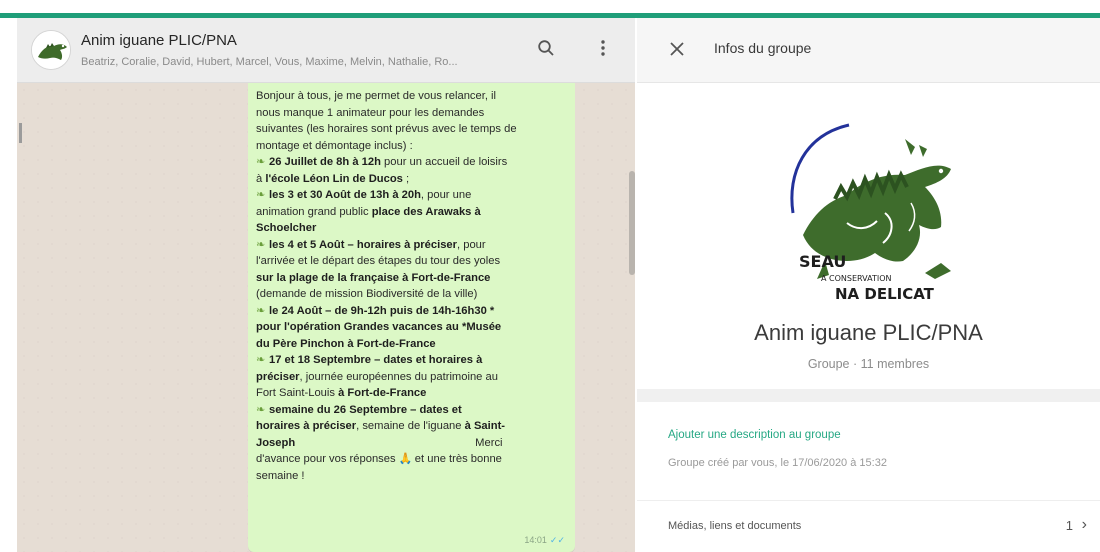 The width and height of the screenshot is (1100, 552). What do you see at coordinates (489, 442) in the screenshot?
I see `message-text-segment: Merci` at bounding box center [489, 442].